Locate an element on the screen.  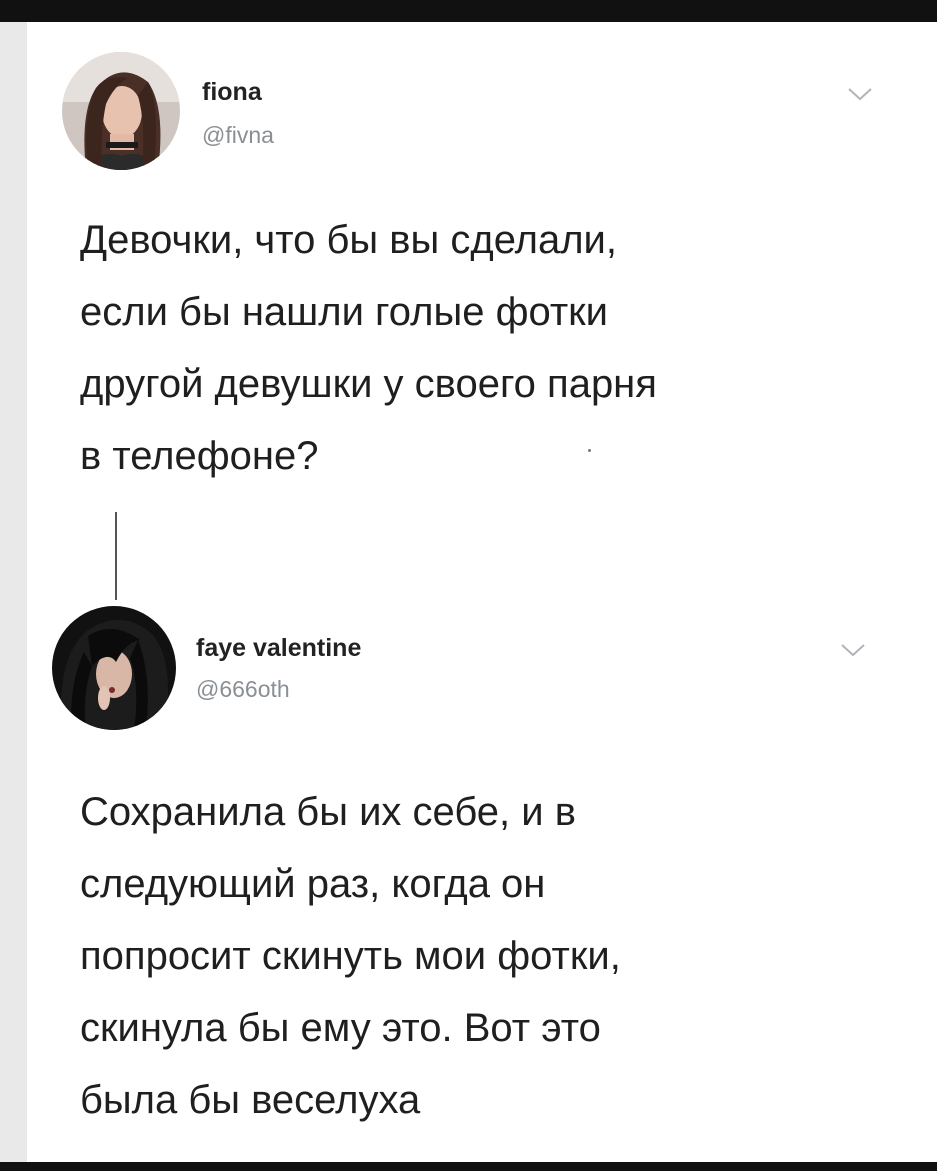
tweet-text-line: следующий раз, когда он is located at coordinates (313, 884).